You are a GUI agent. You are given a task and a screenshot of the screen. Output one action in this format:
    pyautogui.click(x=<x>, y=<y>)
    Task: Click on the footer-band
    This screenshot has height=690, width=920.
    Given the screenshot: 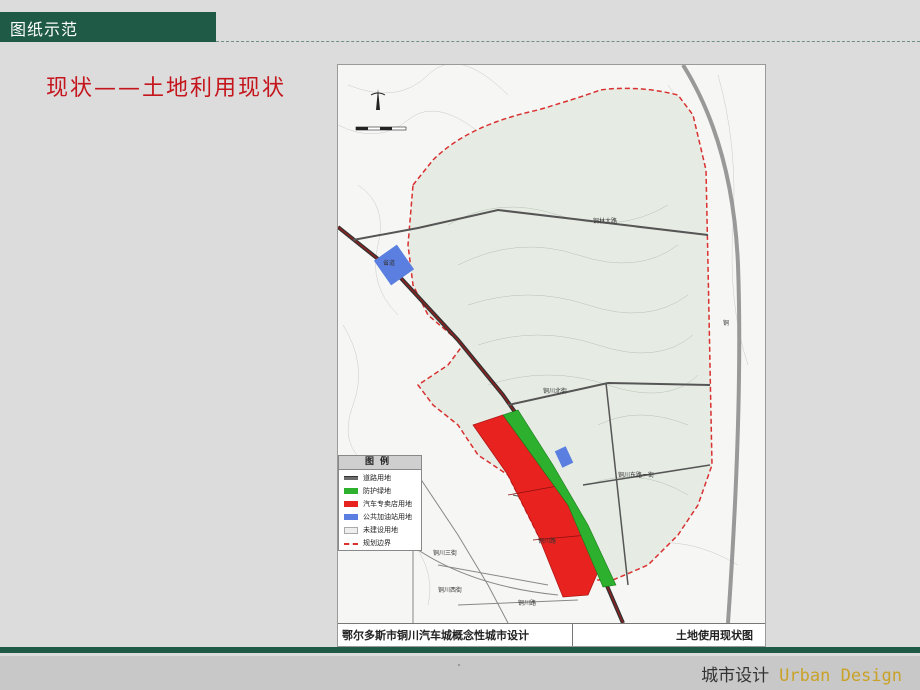 What is the action you would take?
    pyautogui.click(x=460, y=650)
    